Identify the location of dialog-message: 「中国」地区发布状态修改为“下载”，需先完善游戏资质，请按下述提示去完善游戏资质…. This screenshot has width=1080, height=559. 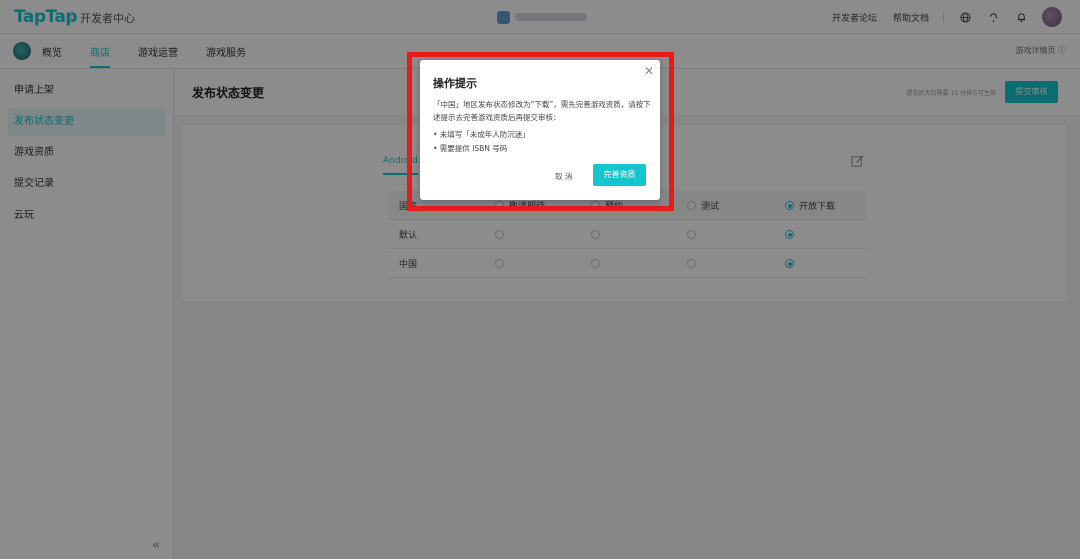
(542, 111).